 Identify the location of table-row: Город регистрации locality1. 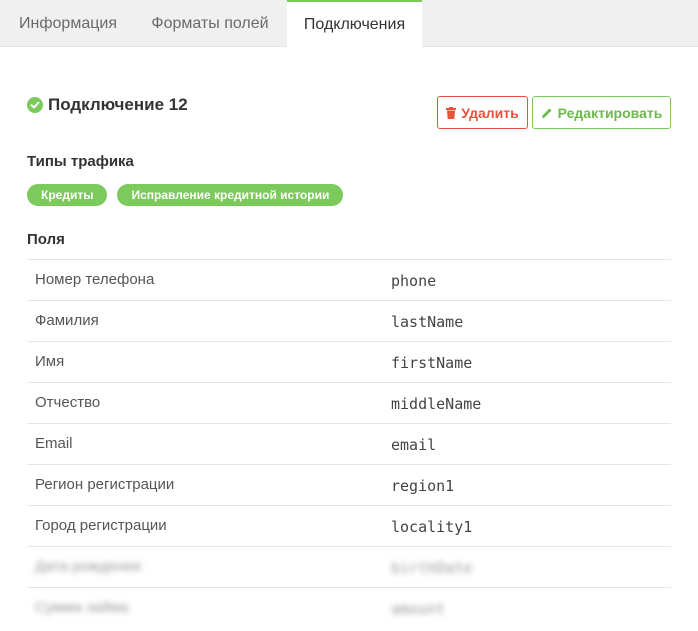
(349, 525).